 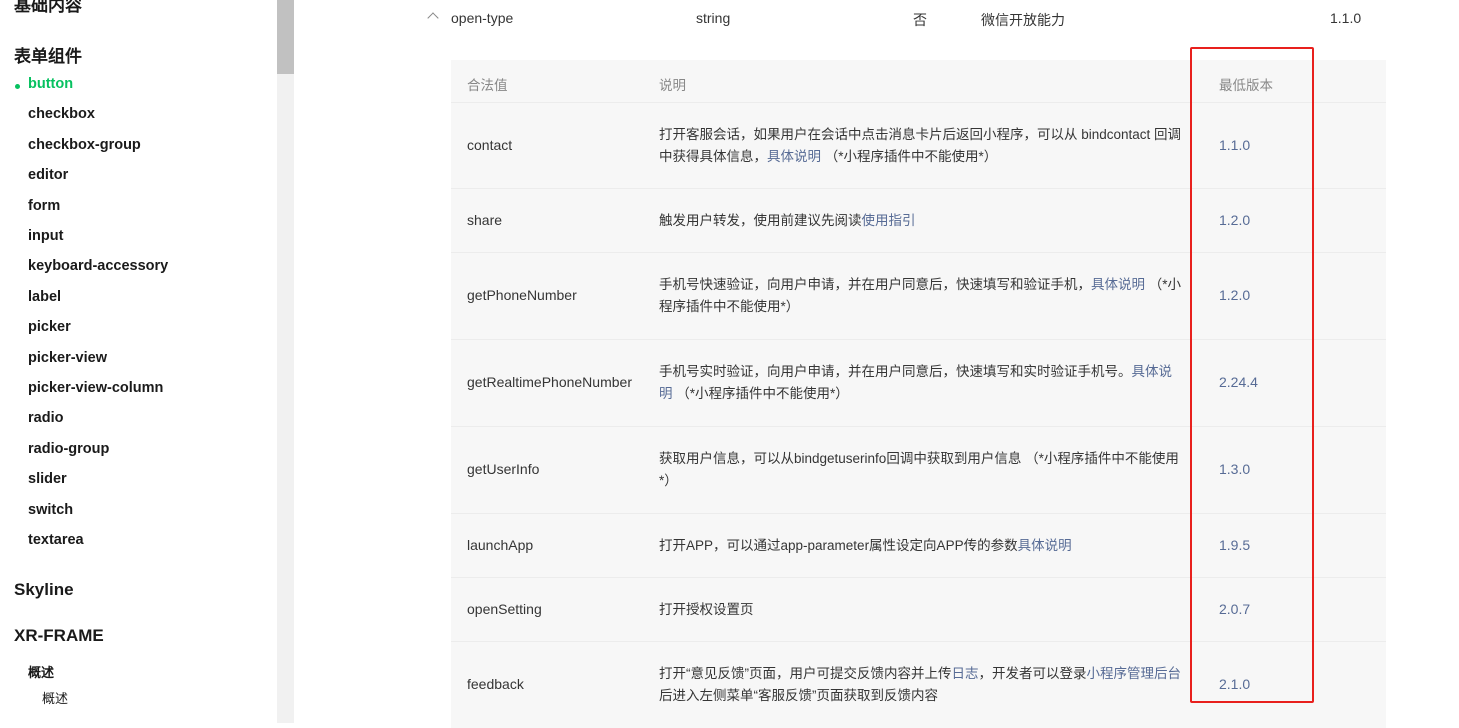 What do you see at coordinates (1346, 18) in the screenshot?
I see `property-version: 1.1.0` at bounding box center [1346, 18].